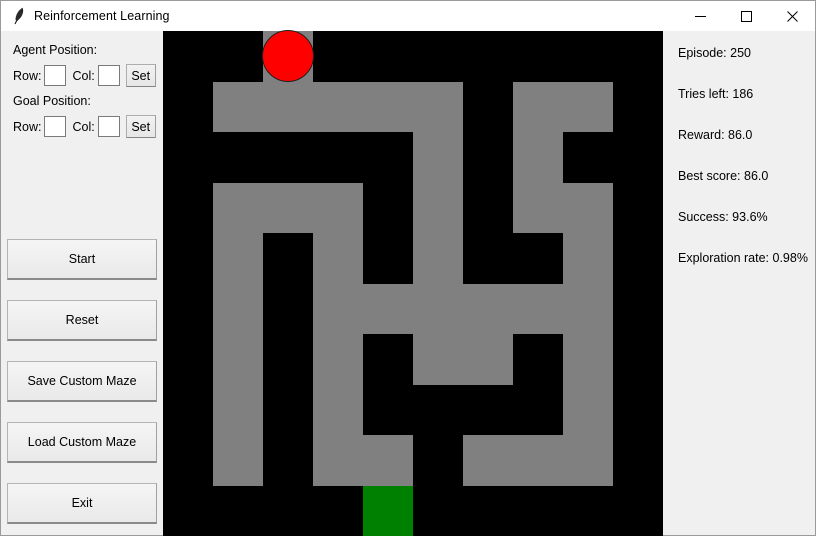 This screenshot has height=536, width=816. Describe the element at coordinates (108, 126) in the screenshot. I see `goal-col-input` at that location.